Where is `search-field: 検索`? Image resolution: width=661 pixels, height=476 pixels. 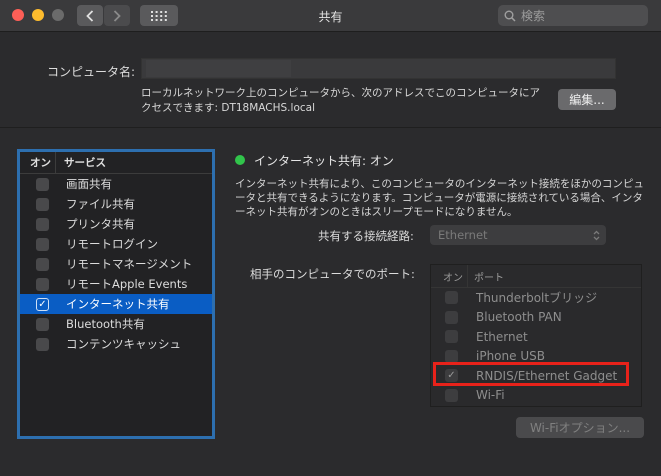 search-field: 検索 is located at coordinates (573, 15).